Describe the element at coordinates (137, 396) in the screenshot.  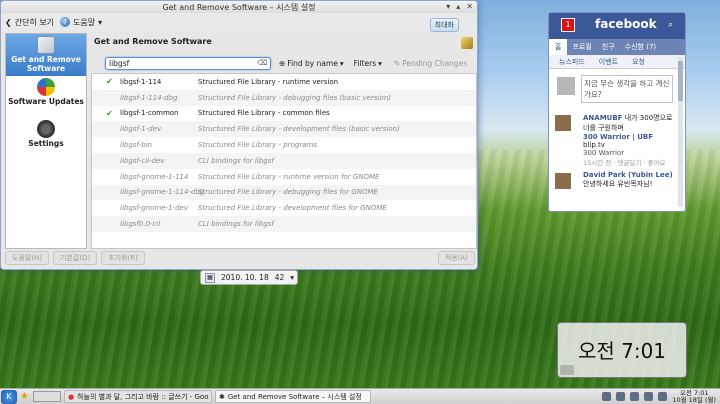
I see `task-browser: ● 하늘의 별과 달, 그리고 바람 :: 글쓰기 - Goo` at that location.